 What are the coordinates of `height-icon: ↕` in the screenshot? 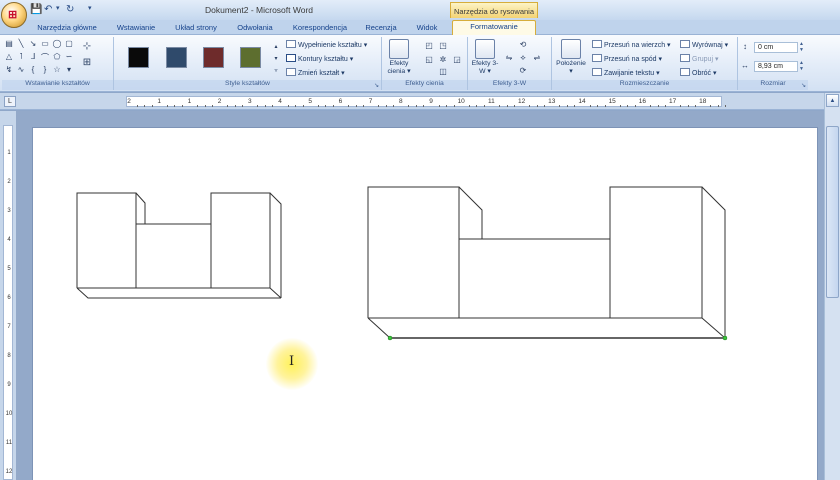 It's located at (745, 46).